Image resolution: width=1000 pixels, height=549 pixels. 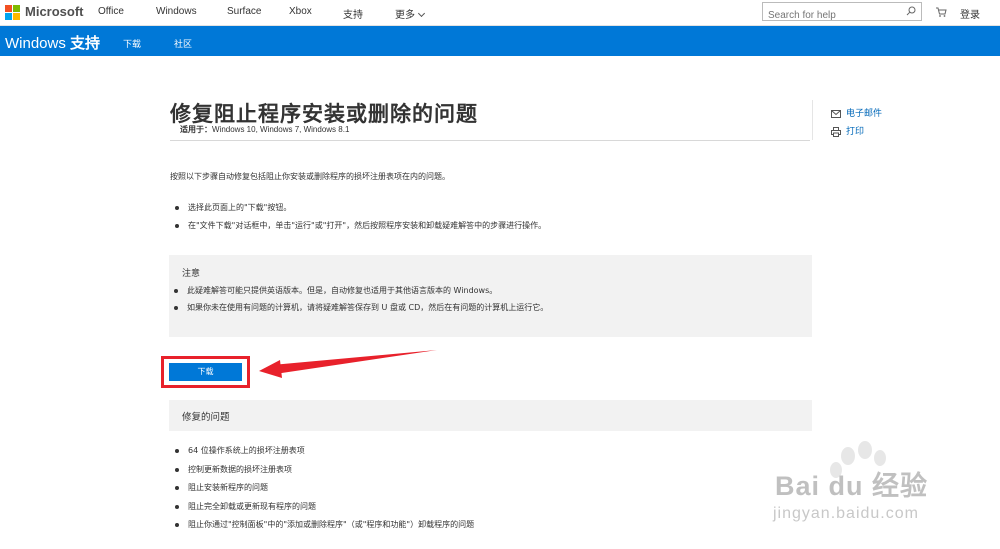 I want to click on side-divider, so click(x=812, y=120).